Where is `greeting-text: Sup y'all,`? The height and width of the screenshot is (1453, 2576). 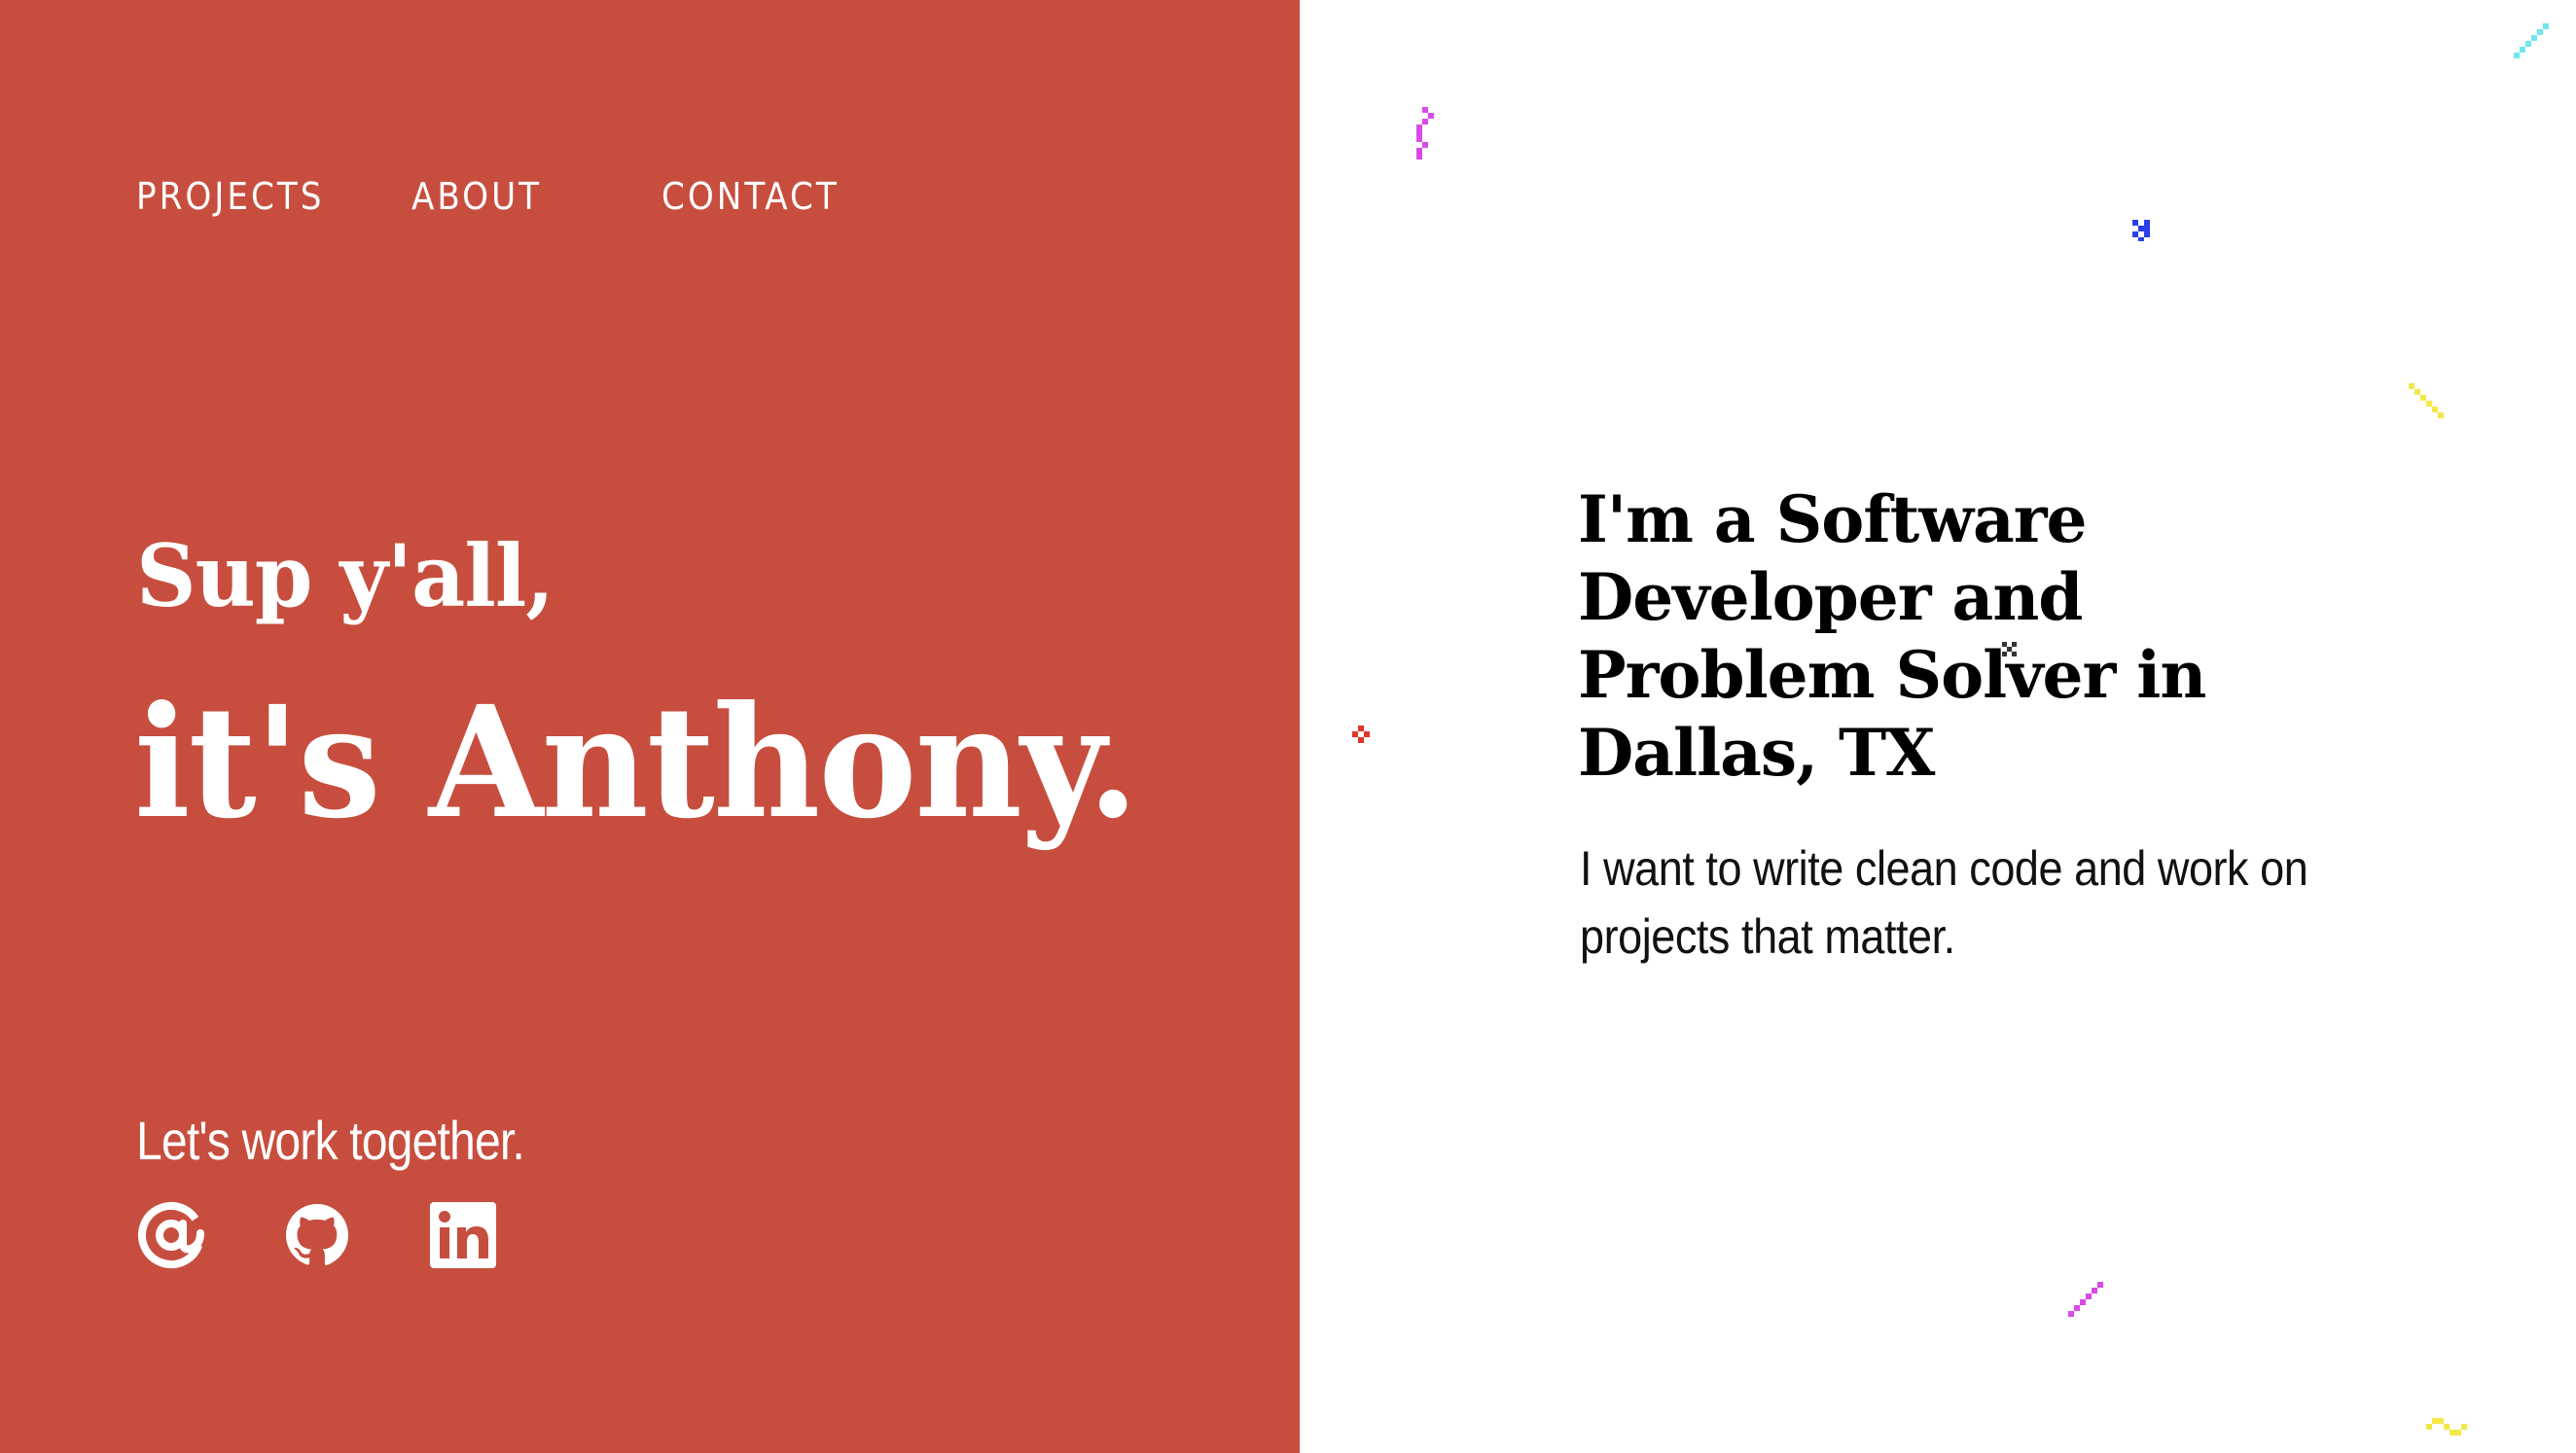
greeting-text: Sup y'all, is located at coordinates (345, 575).